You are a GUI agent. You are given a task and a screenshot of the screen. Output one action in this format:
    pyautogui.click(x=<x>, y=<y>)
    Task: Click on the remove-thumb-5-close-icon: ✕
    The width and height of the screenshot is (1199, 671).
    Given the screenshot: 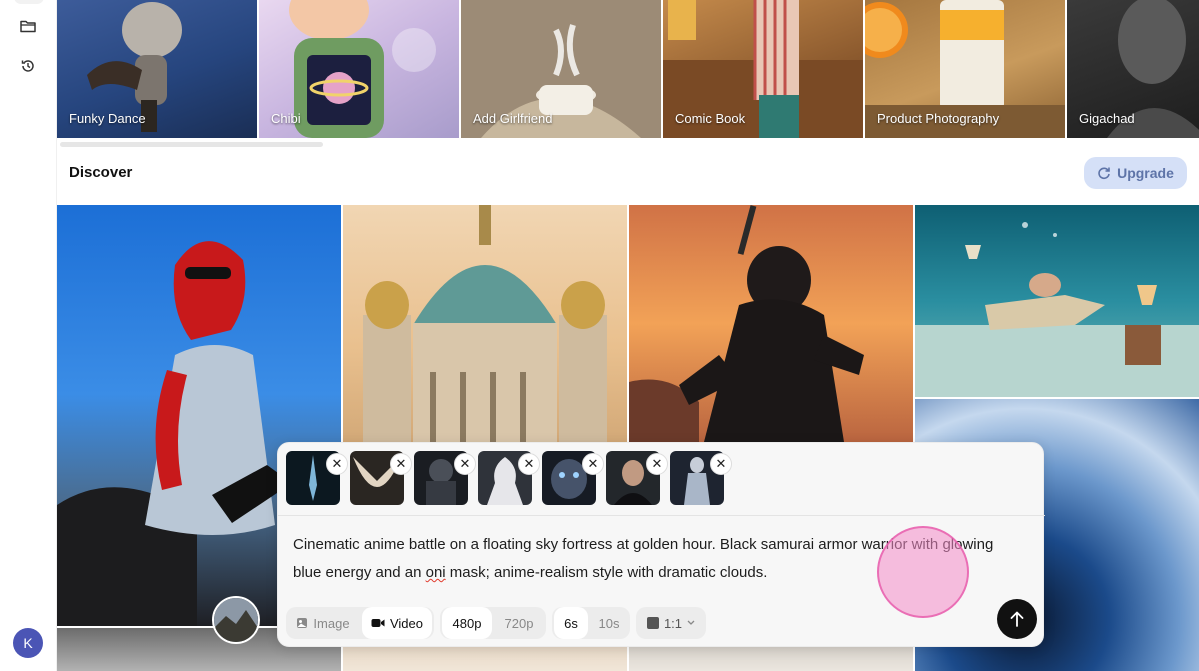 What is the action you would take?
    pyautogui.click(x=593, y=464)
    